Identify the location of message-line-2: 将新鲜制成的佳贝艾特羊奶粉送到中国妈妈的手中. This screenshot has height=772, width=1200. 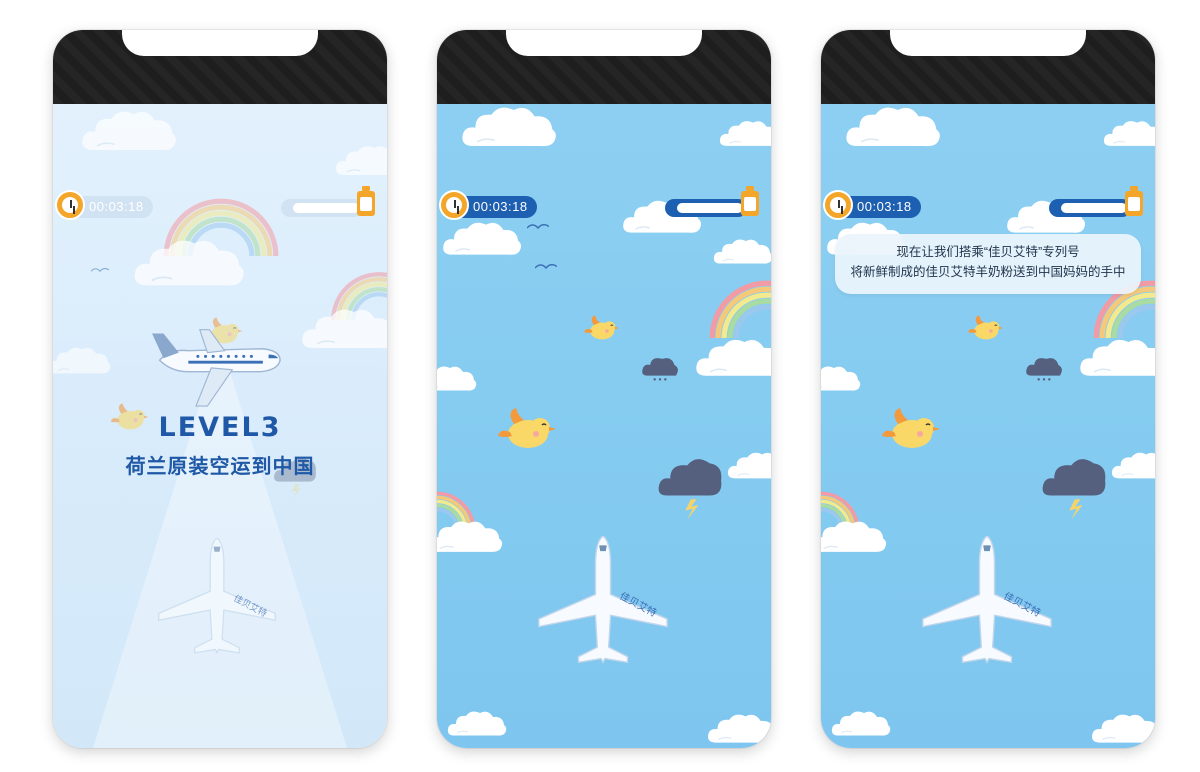
(988, 272).